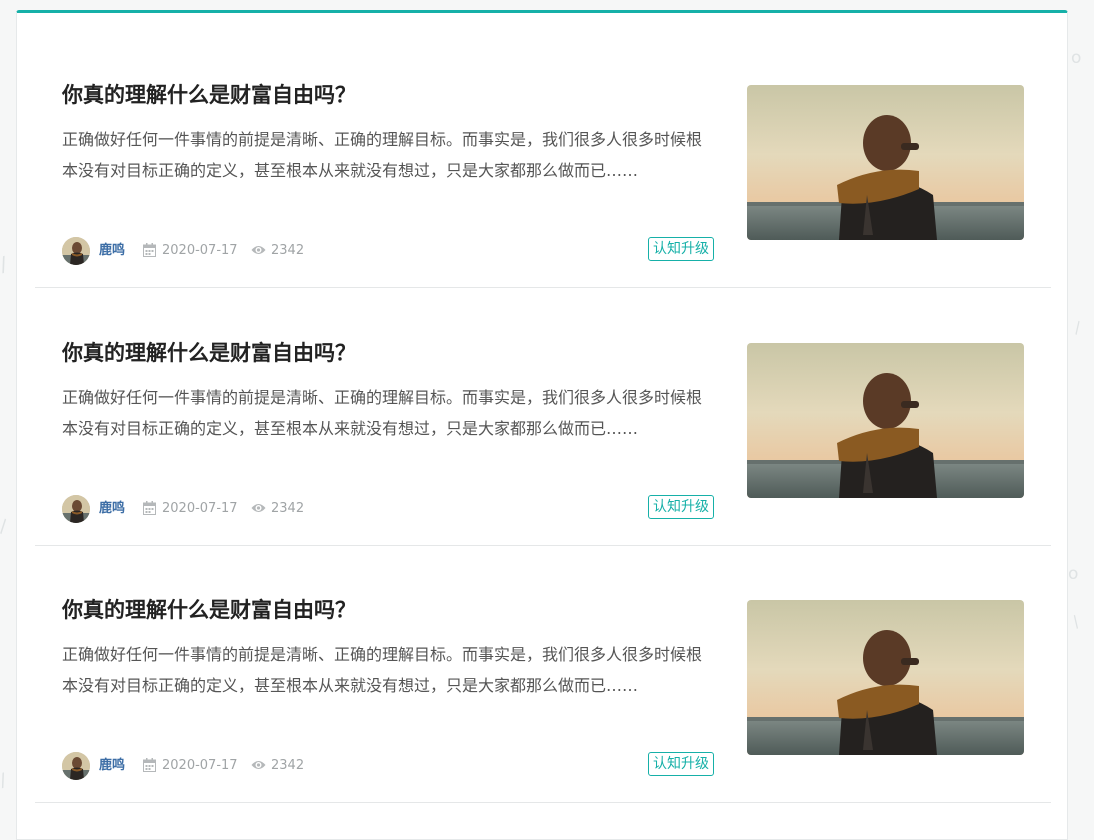 This screenshot has width=1094, height=840. What do you see at coordinates (1078, 327) in the screenshot?
I see `bg-dash-mark: \` at bounding box center [1078, 327].